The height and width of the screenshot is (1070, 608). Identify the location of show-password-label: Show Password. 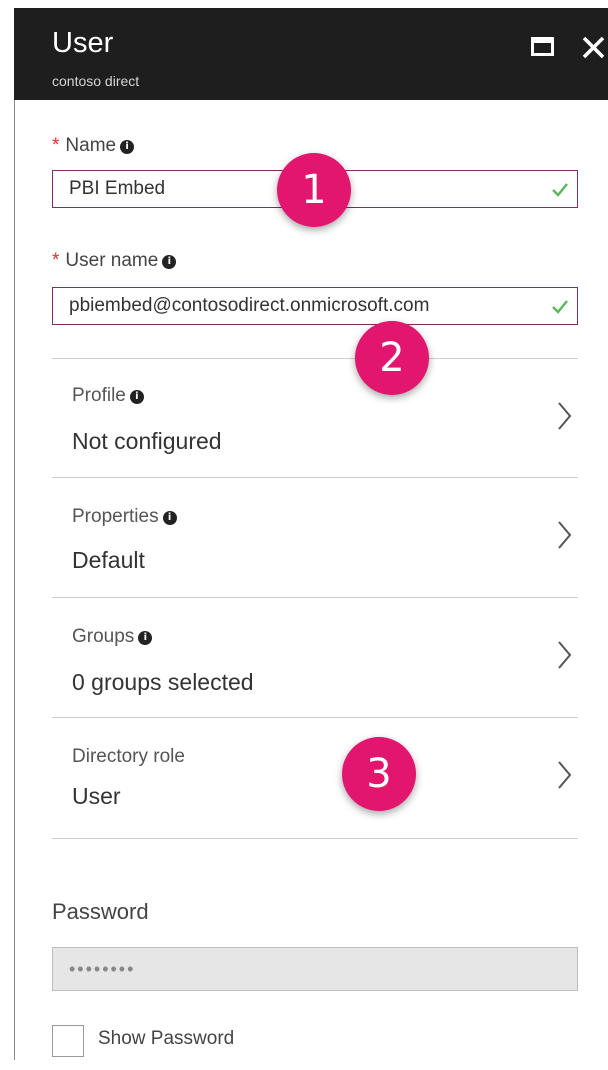
(166, 1039).